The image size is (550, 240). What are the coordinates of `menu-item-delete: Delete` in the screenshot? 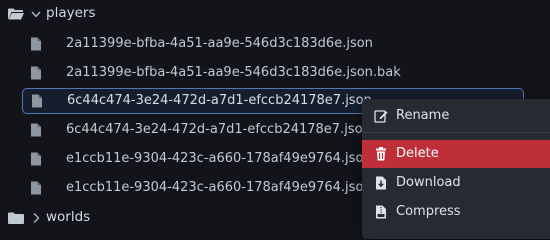 It's located at (456, 154).